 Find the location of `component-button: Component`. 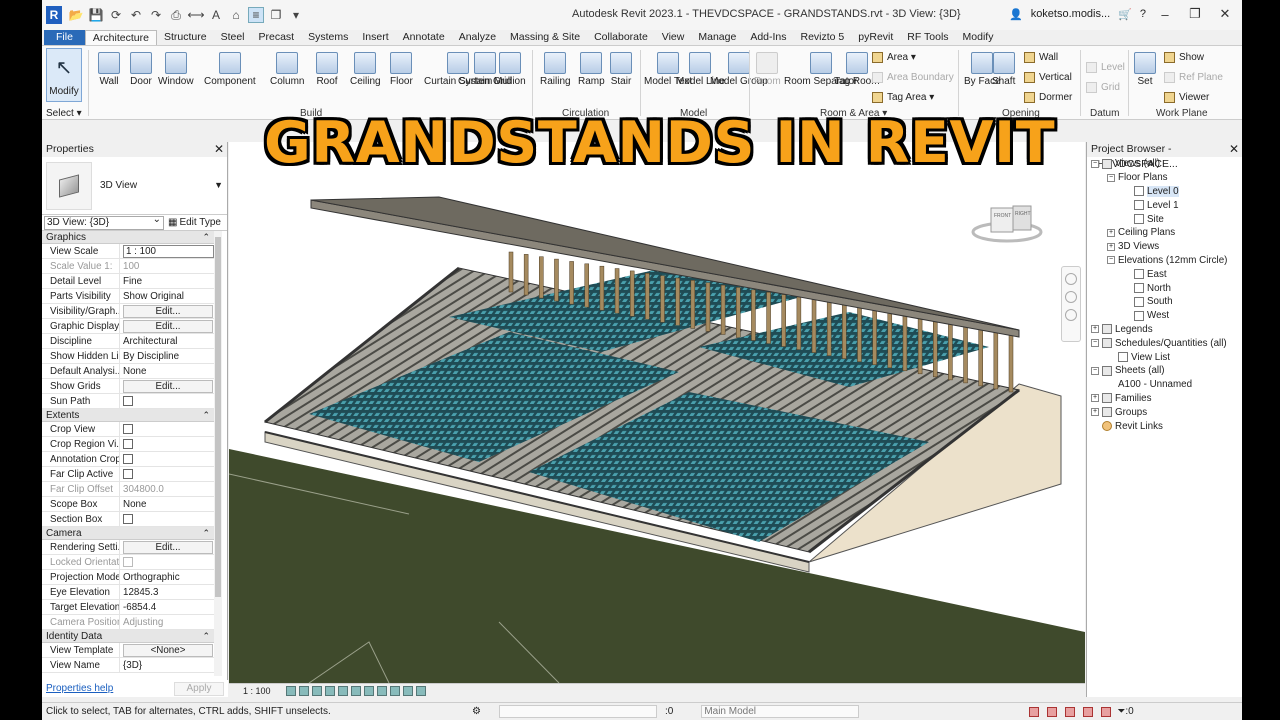

component-button: Component is located at coordinates (230, 70).